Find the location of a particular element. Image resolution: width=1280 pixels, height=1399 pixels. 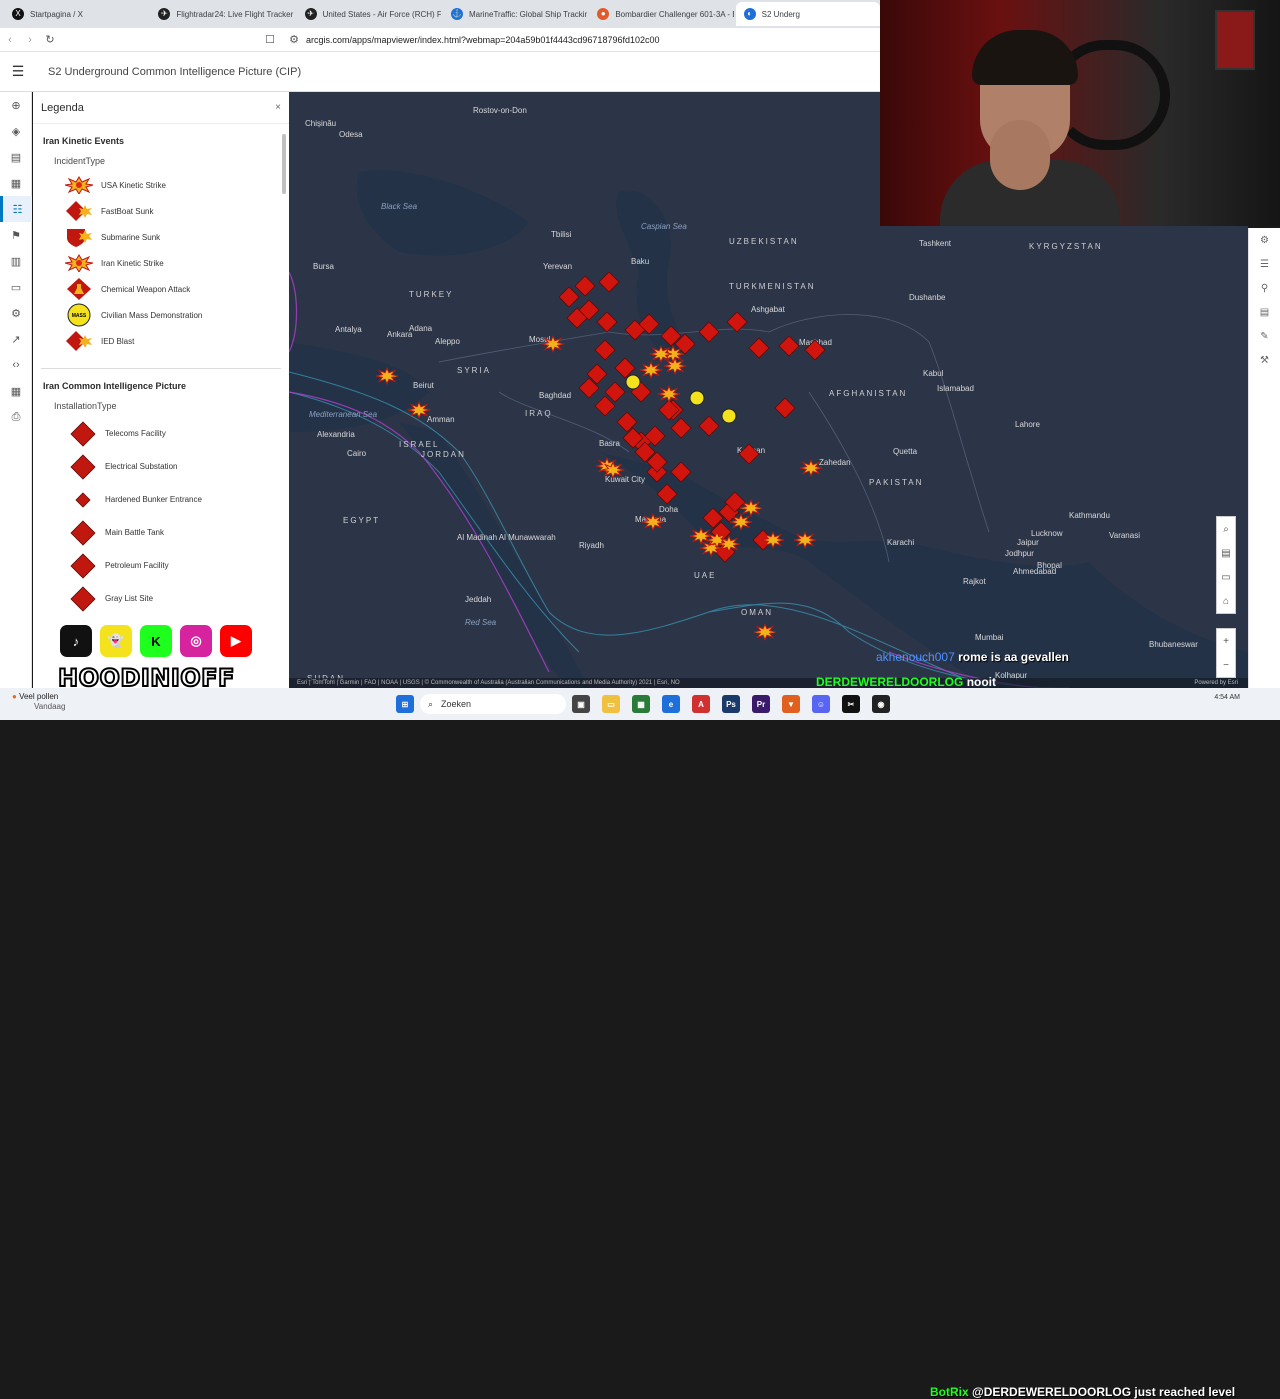

legend-item-label: Hardened Bunker Entrance is located at coordinates (153, 499).